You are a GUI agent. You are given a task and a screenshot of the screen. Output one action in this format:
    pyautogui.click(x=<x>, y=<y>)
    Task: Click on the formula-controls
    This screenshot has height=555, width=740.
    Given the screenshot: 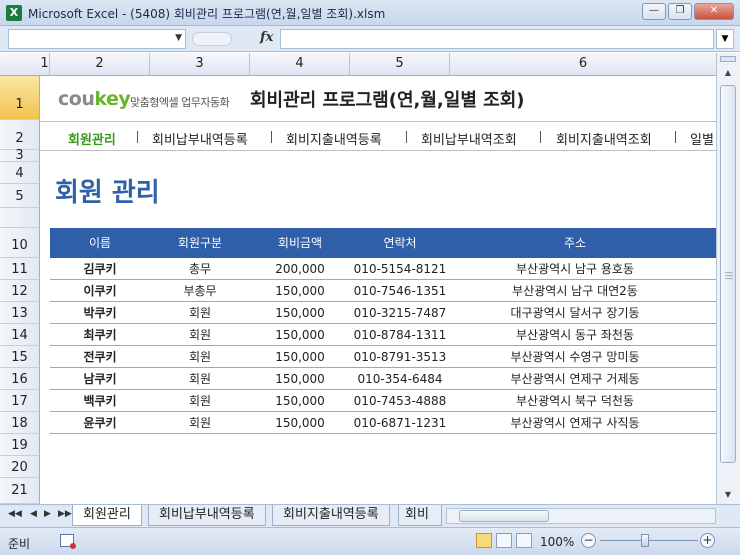 What is the action you would take?
    pyautogui.click(x=212, y=39)
    